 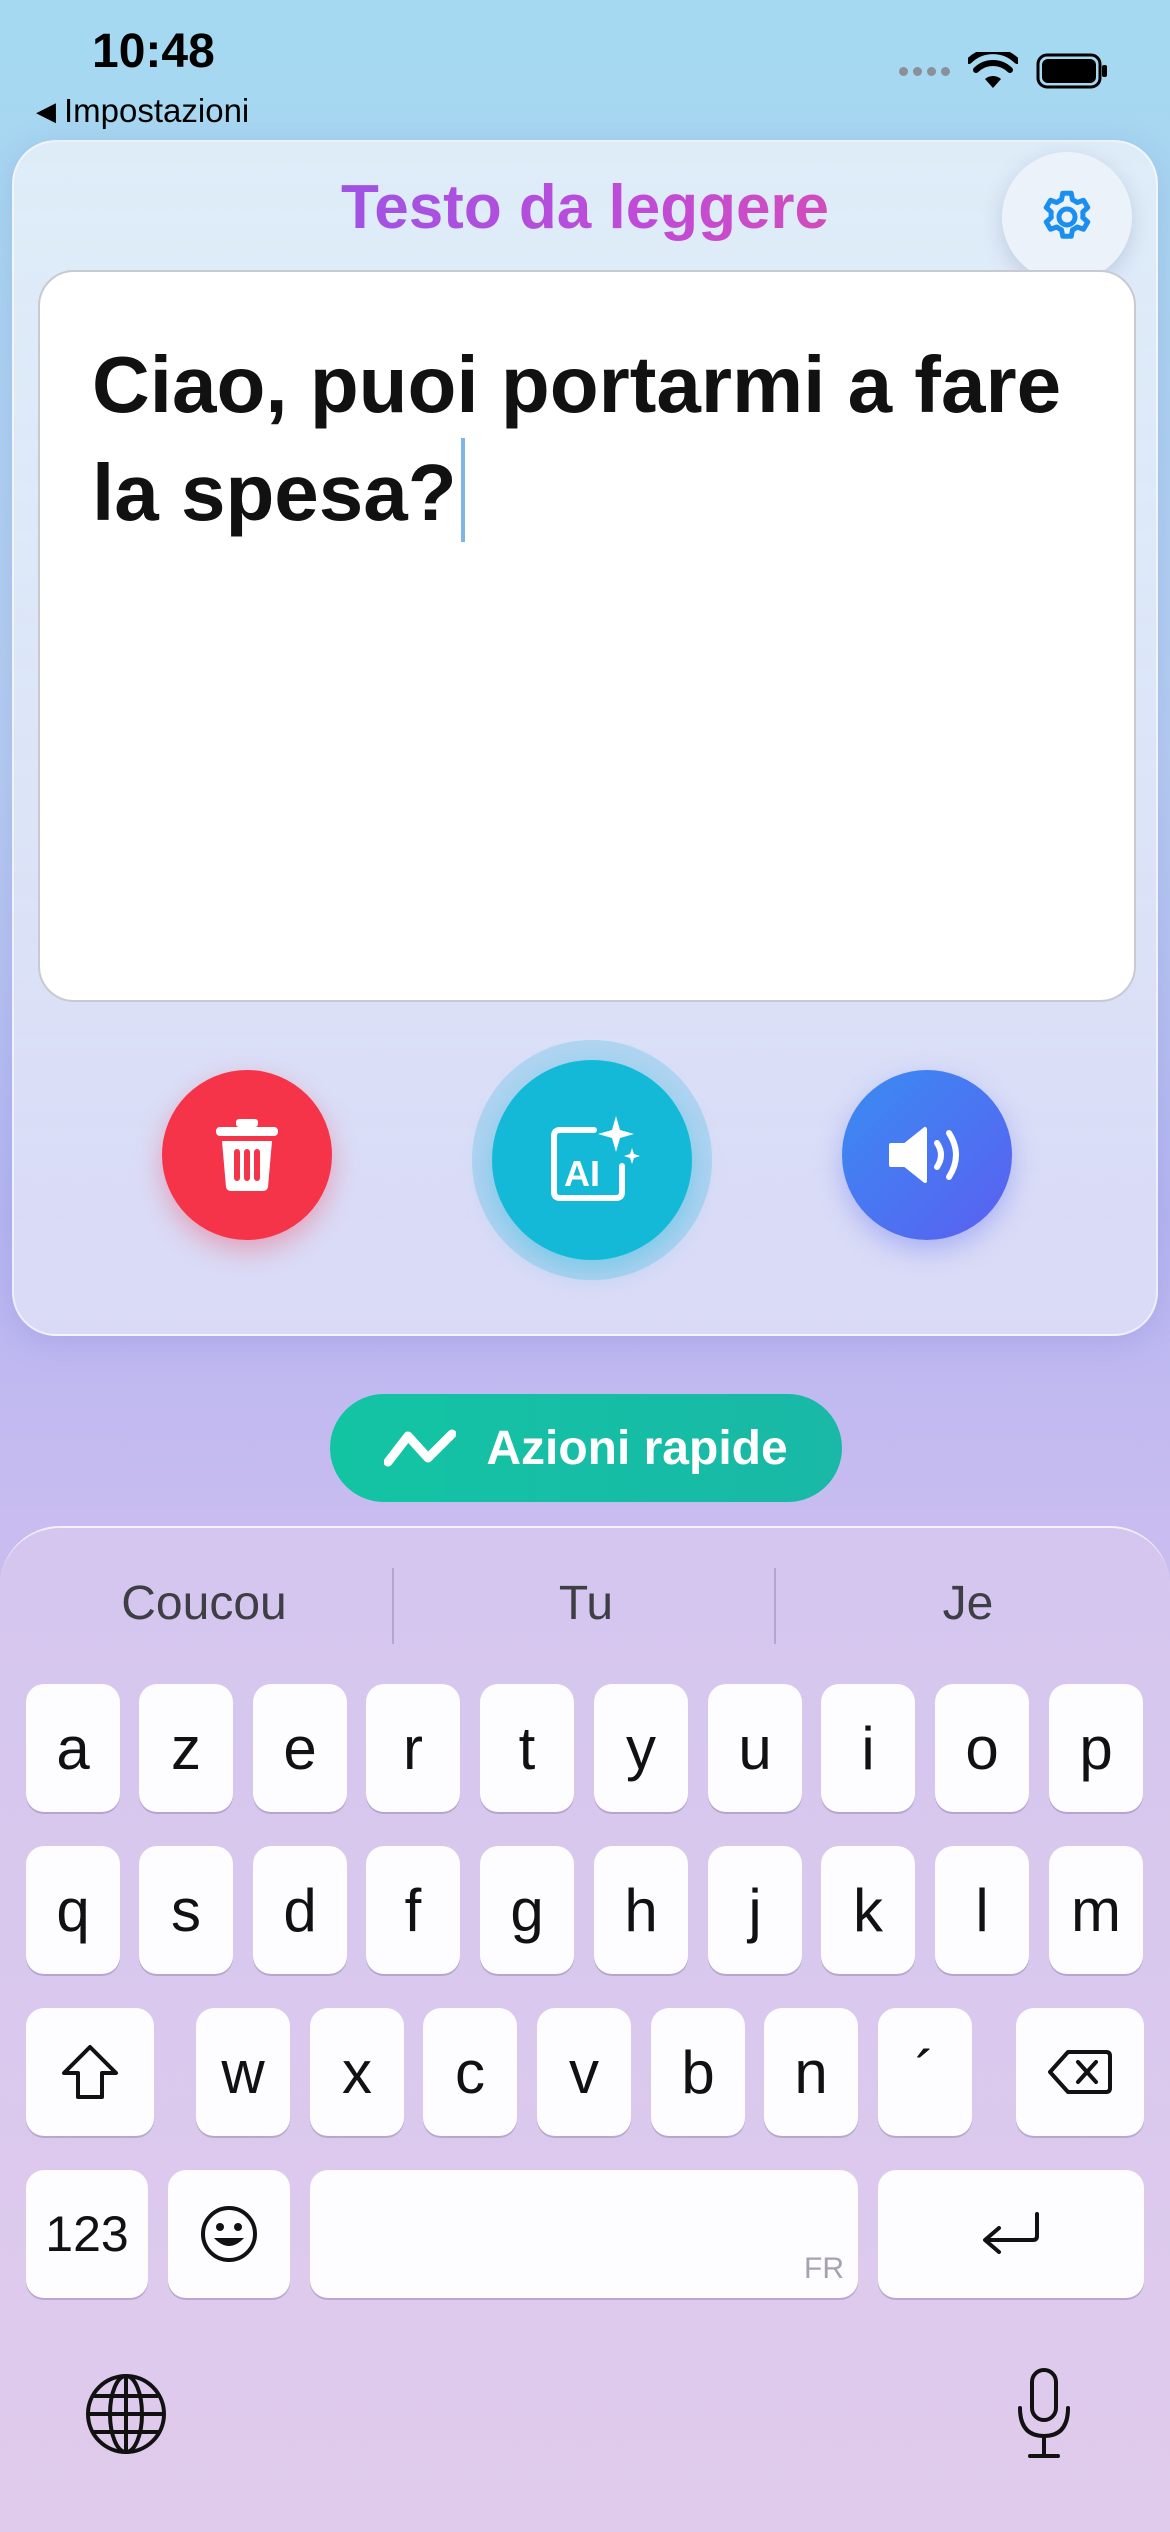 I want to click on back-arrow-icon: ◀, so click(x=46, y=110).